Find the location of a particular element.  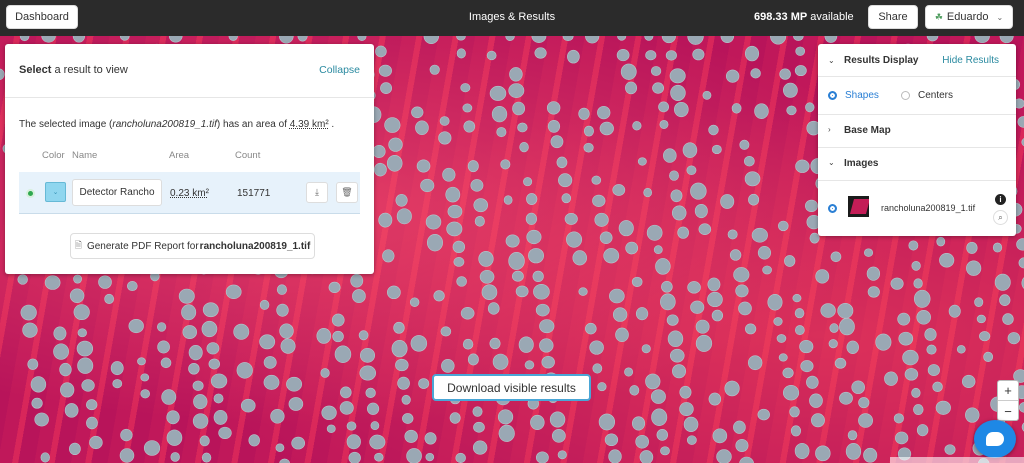

zoom-out-button: − is located at coordinates (1008, 411).